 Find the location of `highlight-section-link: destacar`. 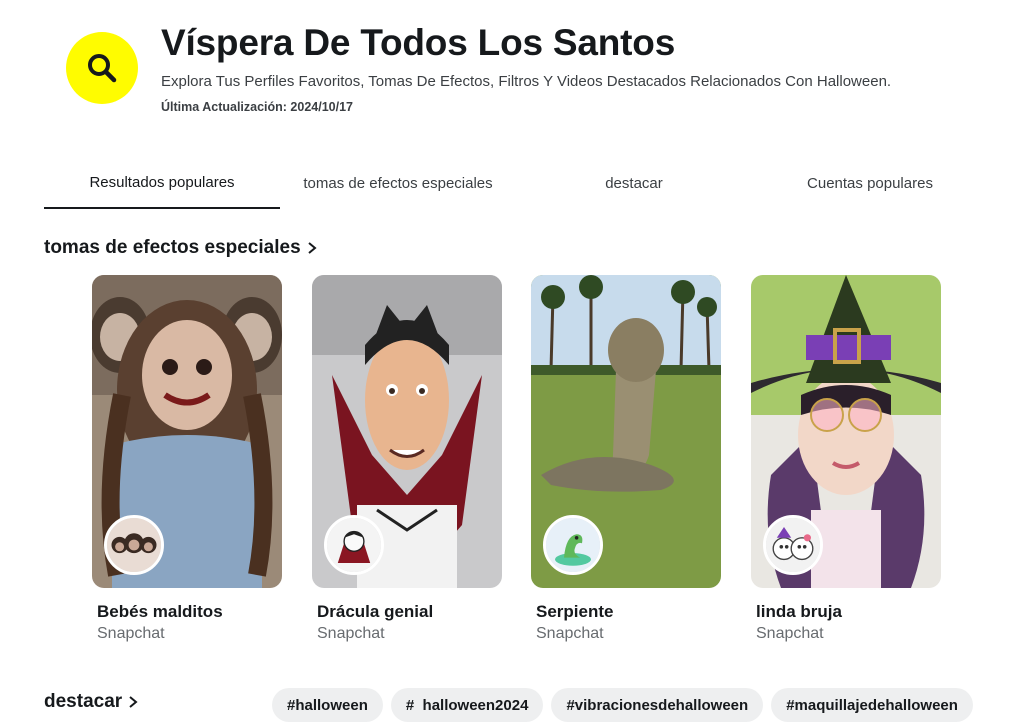

highlight-section-link: destacar is located at coordinates (91, 702).